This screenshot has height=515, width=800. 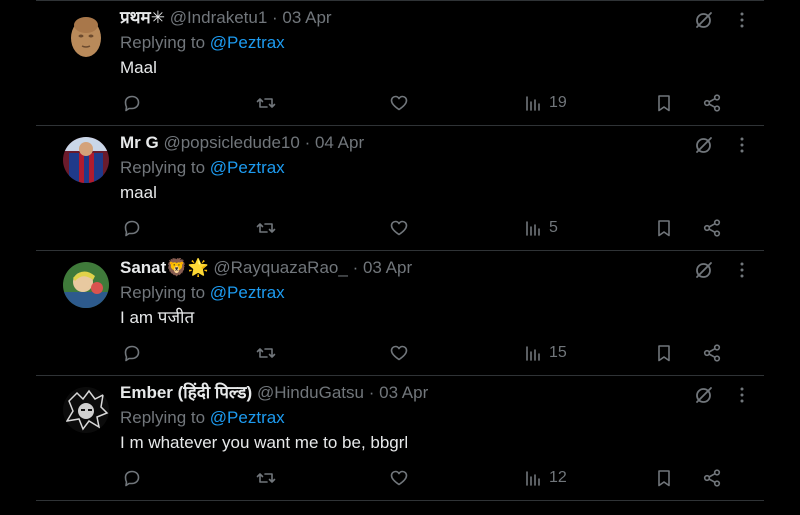 What do you see at coordinates (142, 17) in the screenshot?
I see `display-name: प्रथम✳` at bounding box center [142, 17].